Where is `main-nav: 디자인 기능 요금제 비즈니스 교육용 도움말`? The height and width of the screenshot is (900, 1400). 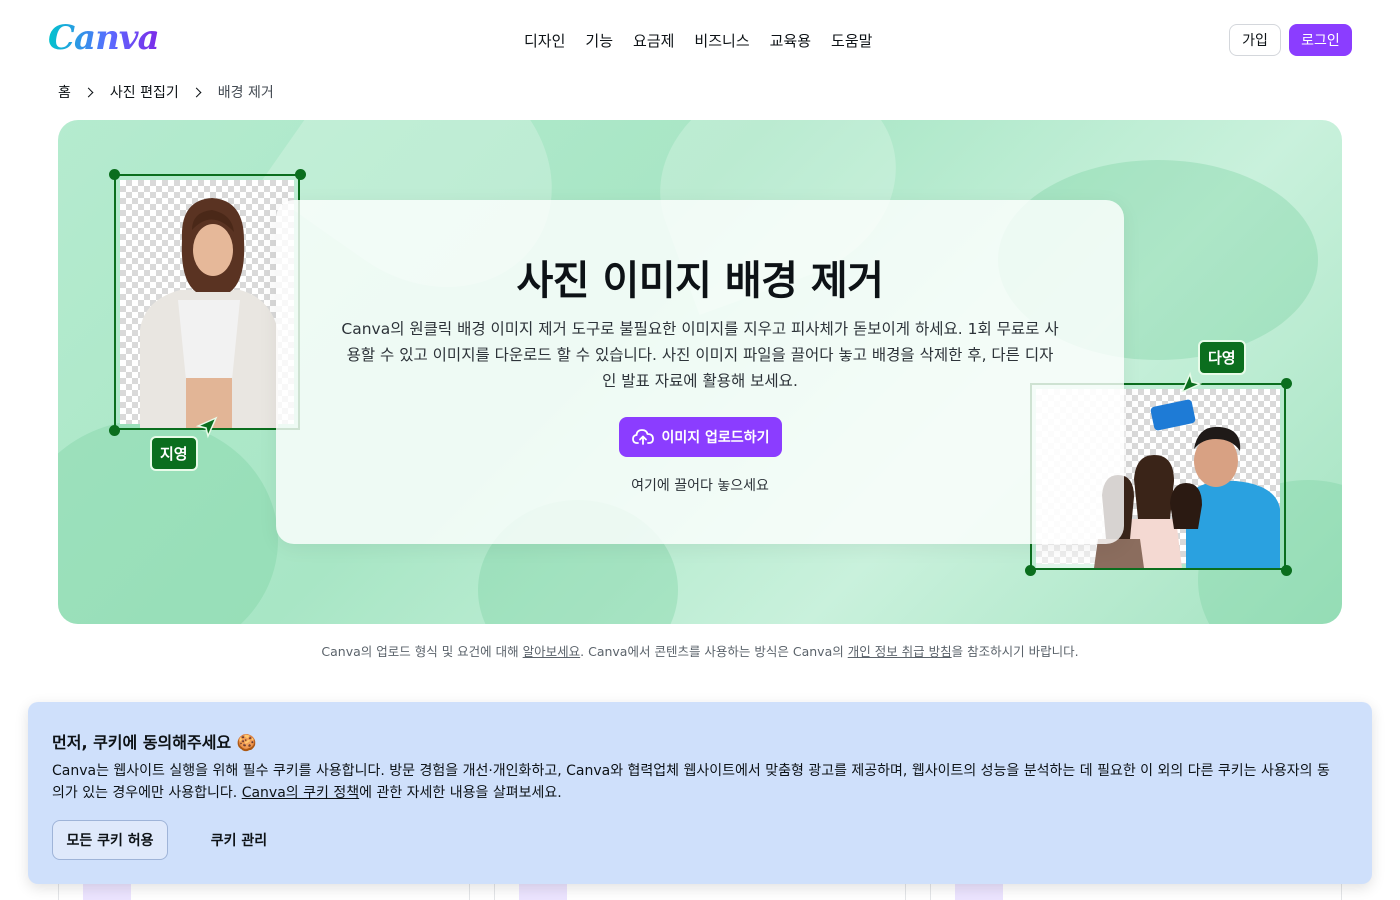
main-nav: 디자인 기능 요금제 비즈니스 교육용 도움말 is located at coordinates (698, 40).